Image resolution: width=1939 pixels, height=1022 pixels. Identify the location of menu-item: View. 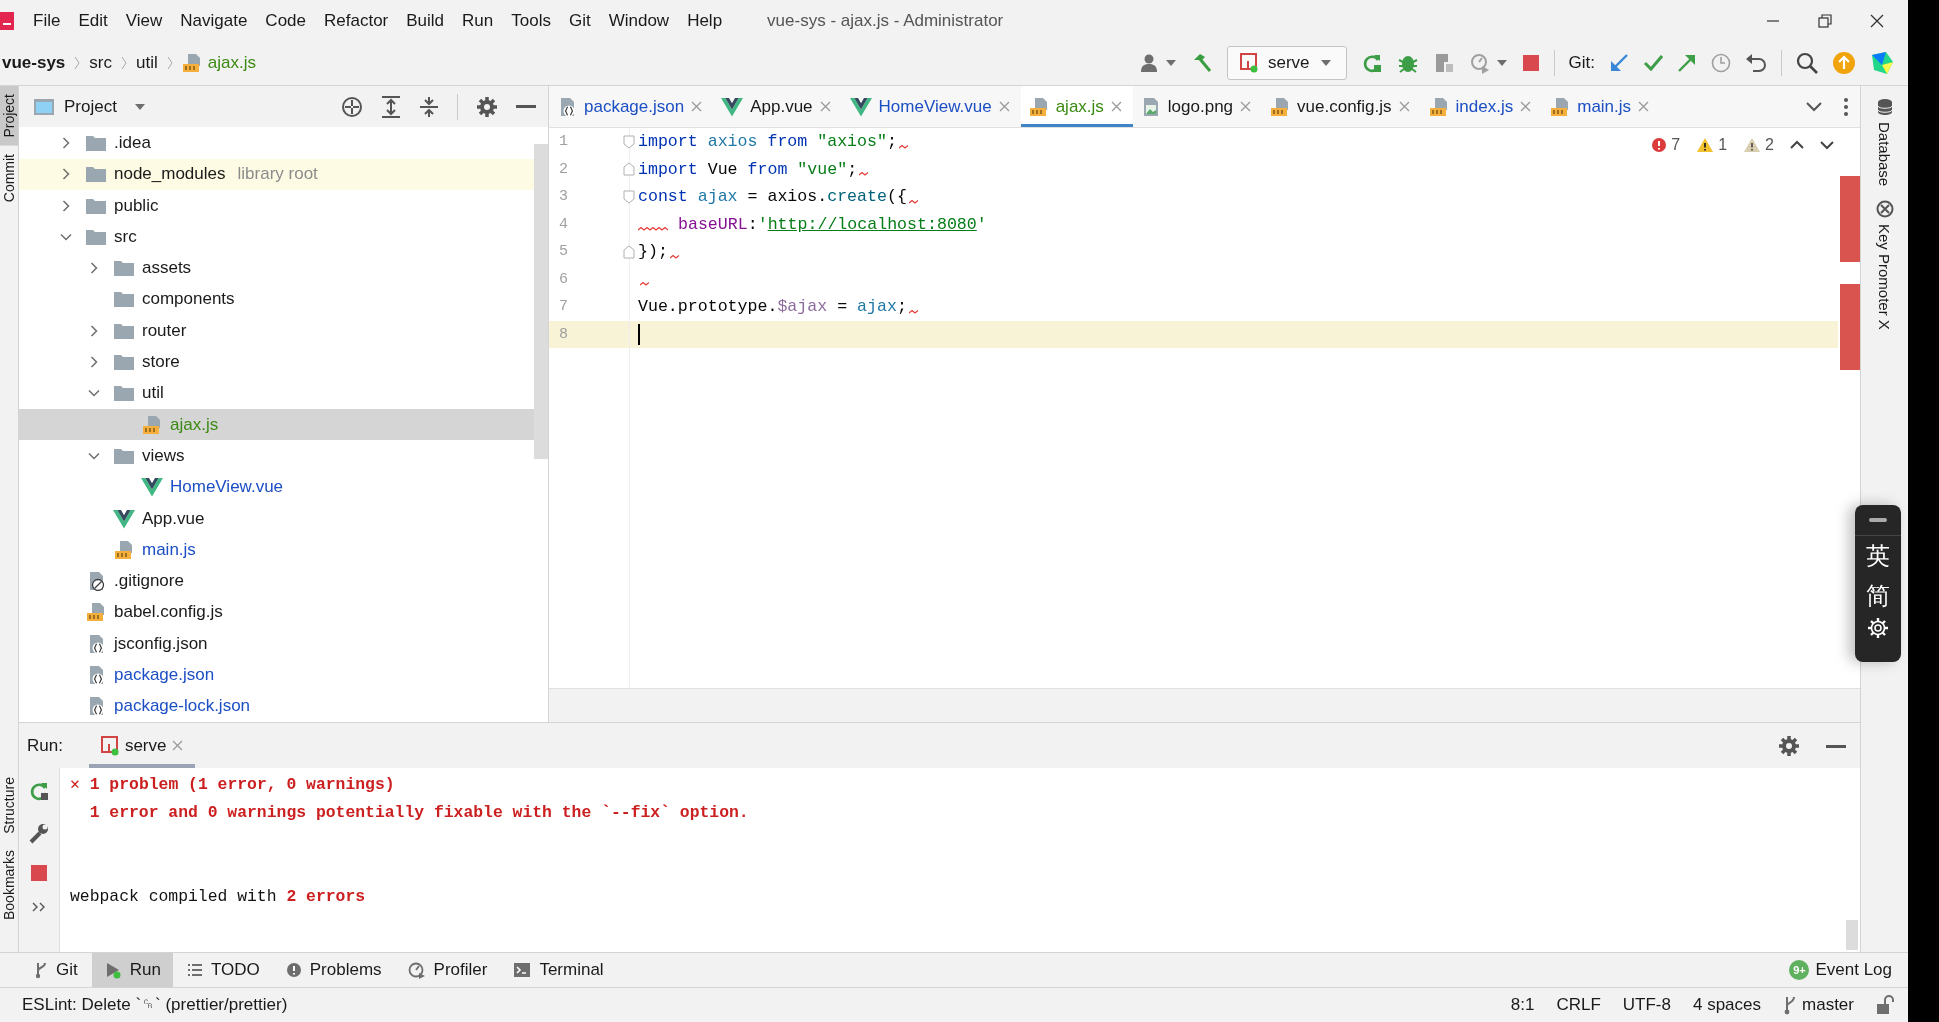
(144, 20).